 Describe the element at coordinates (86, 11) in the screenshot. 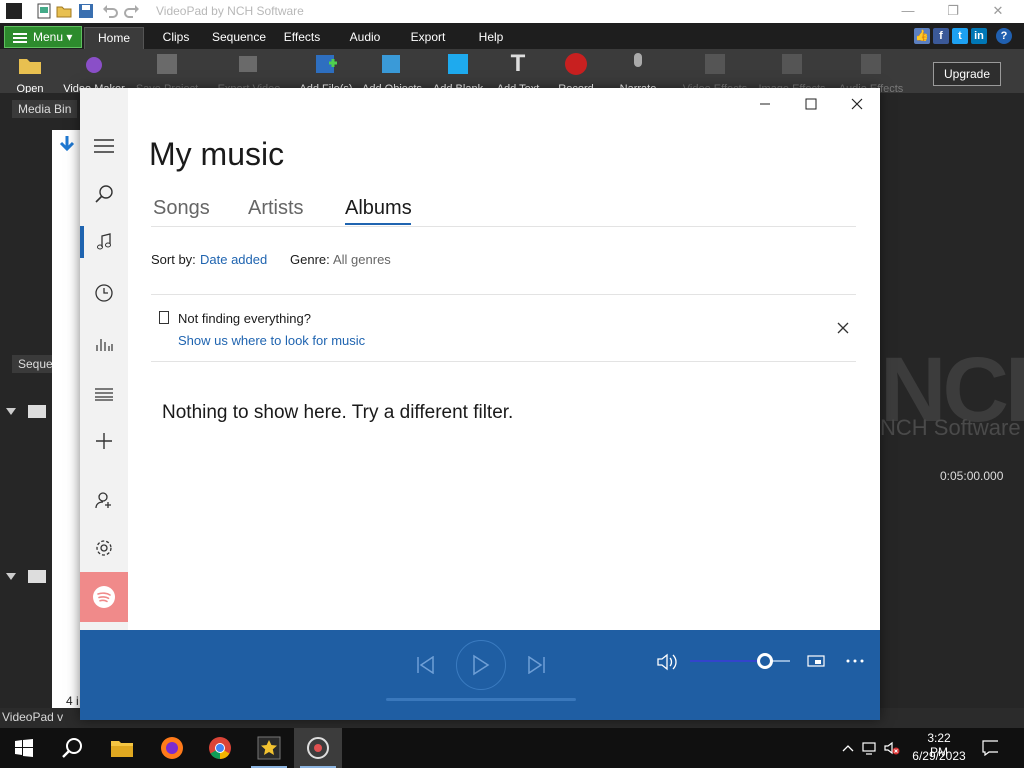

I see `save-icon` at that location.